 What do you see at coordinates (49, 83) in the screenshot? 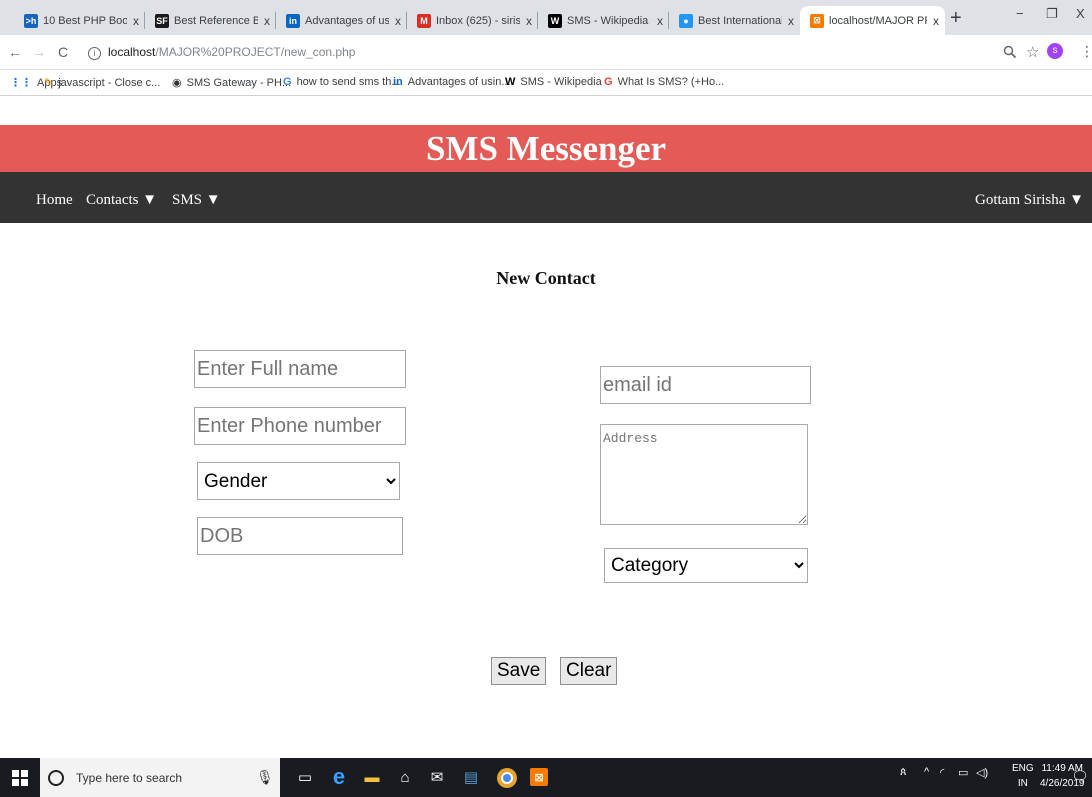
I see `bookmark-favicon-icon: ✎` at bounding box center [49, 83].